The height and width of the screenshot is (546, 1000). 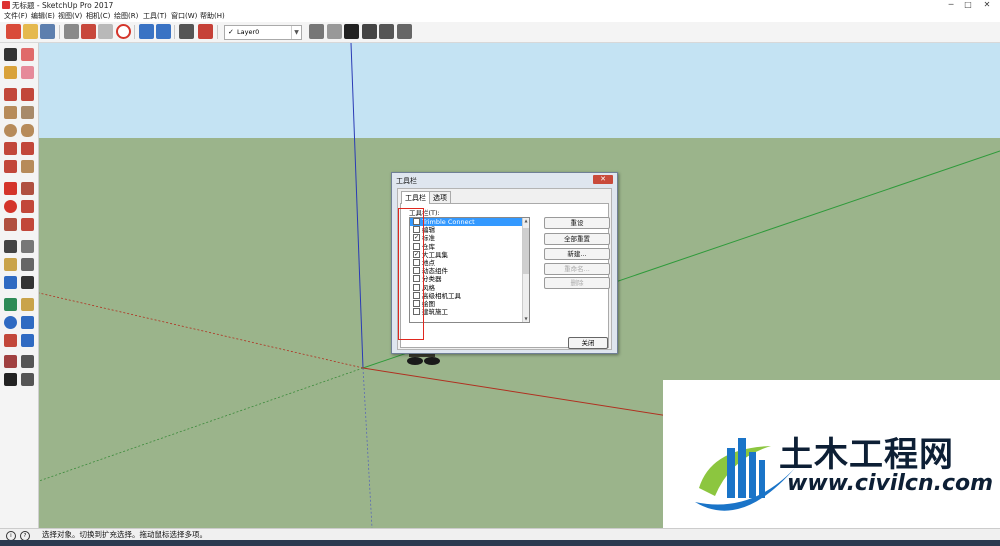 I want to click on menu-camera: 相机(C), so click(x=98, y=16).